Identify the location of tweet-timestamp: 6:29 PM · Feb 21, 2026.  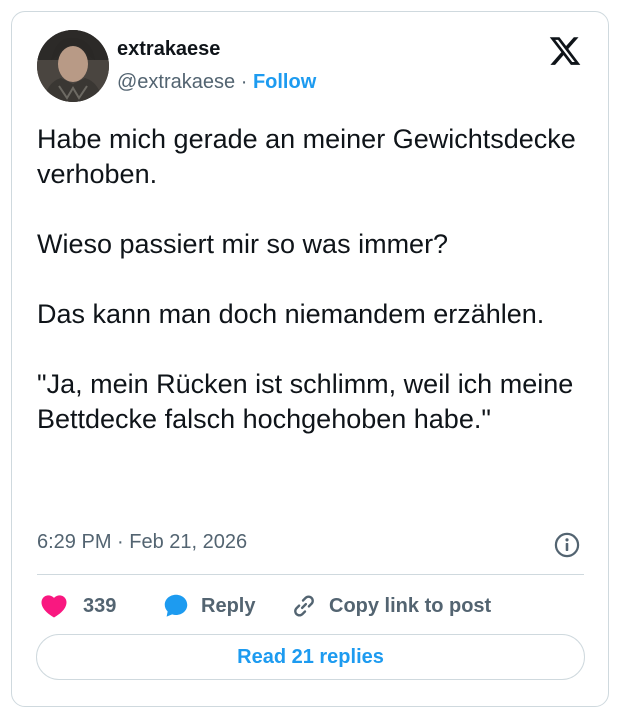
(142, 542).